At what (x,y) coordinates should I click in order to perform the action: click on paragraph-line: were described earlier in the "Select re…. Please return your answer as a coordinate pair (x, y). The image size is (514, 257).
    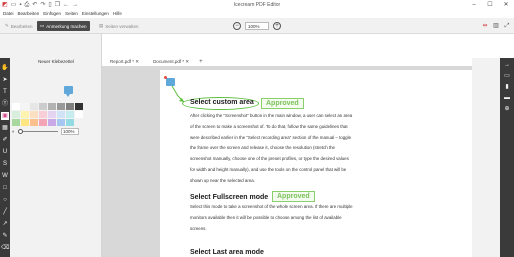
    Looking at the image, I should click on (271, 137).